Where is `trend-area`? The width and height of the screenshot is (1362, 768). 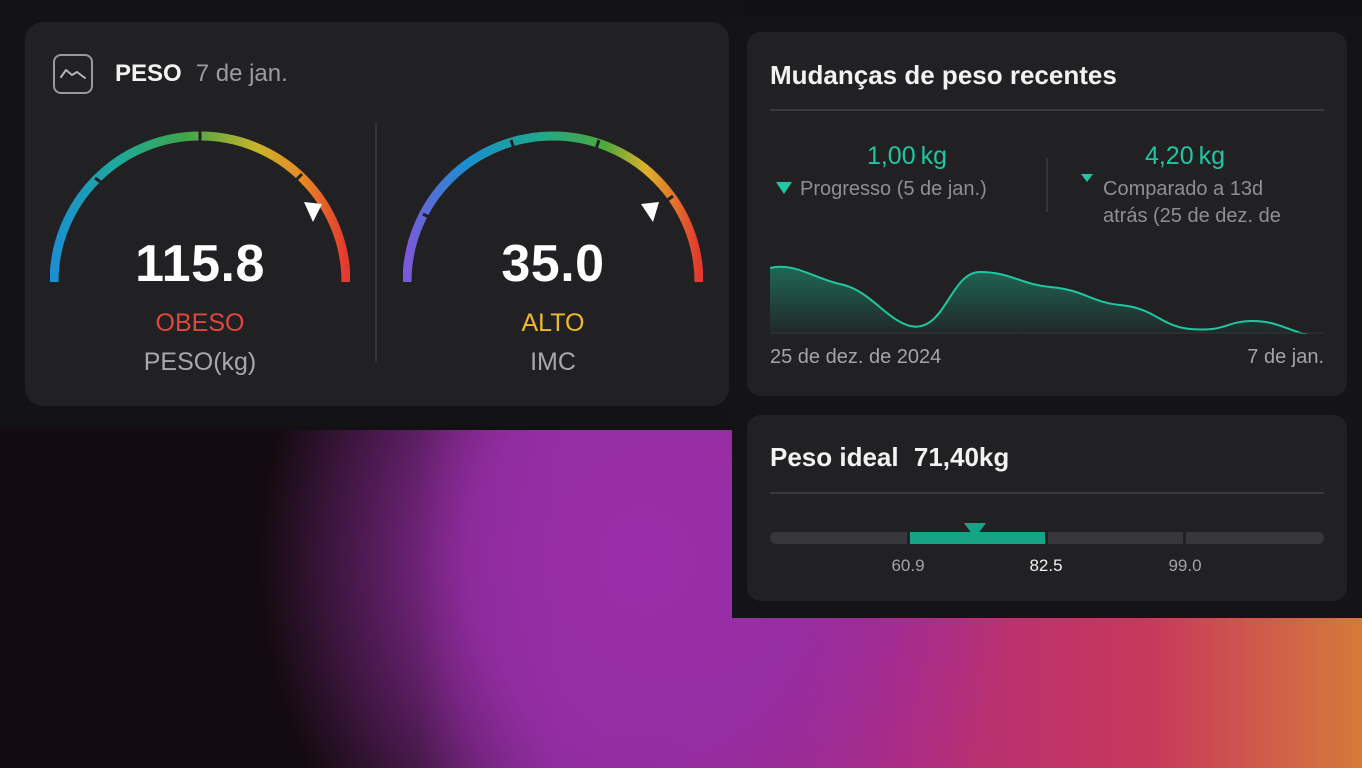 trend-area is located at coordinates (1047, 300).